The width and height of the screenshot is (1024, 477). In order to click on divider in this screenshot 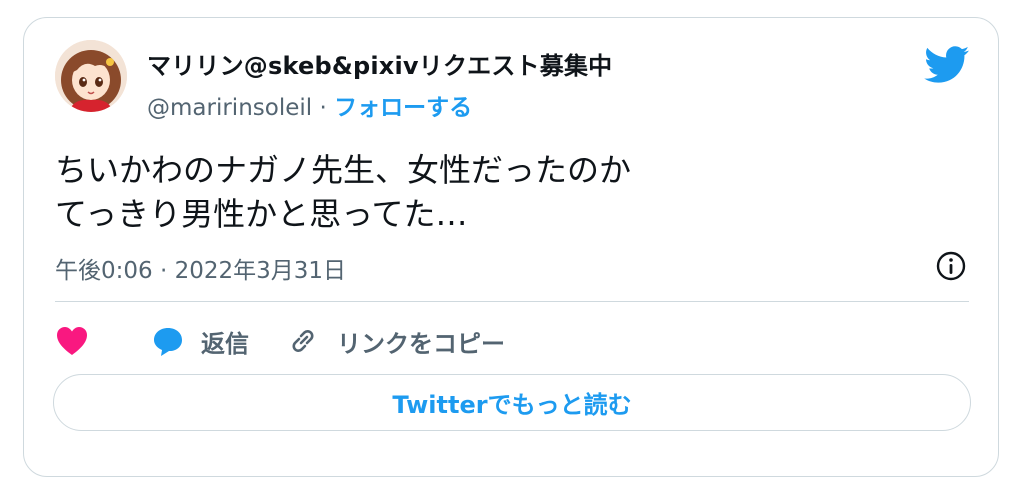, I will do `click(512, 301)`.